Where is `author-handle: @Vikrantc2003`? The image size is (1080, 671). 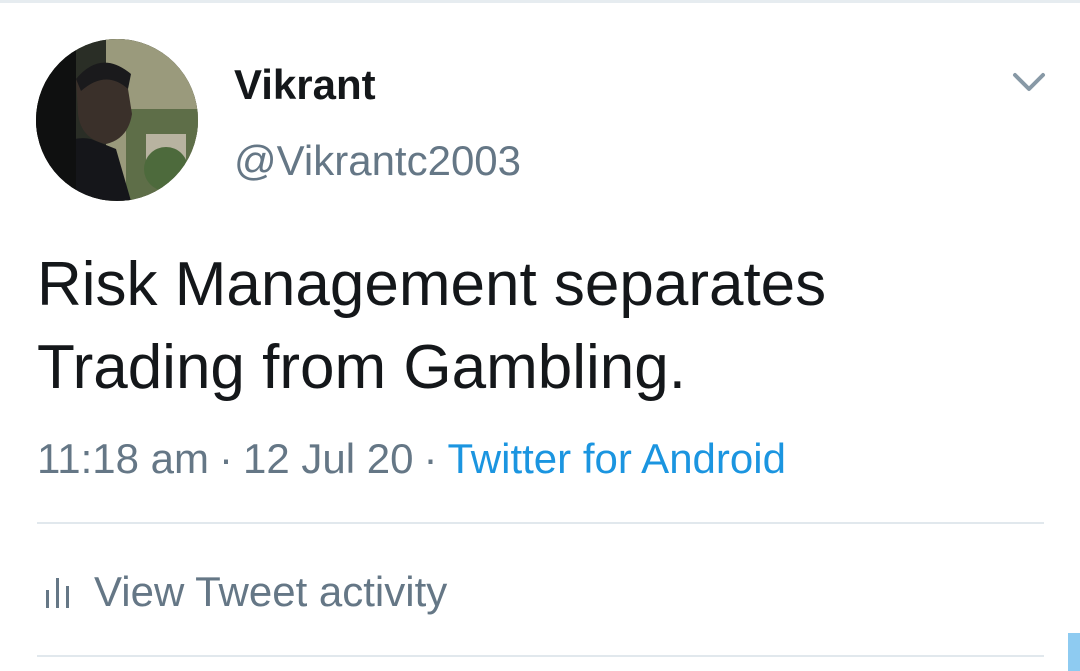 author-handle: @Vikrantc2003 is located at coordinates (377, 161).